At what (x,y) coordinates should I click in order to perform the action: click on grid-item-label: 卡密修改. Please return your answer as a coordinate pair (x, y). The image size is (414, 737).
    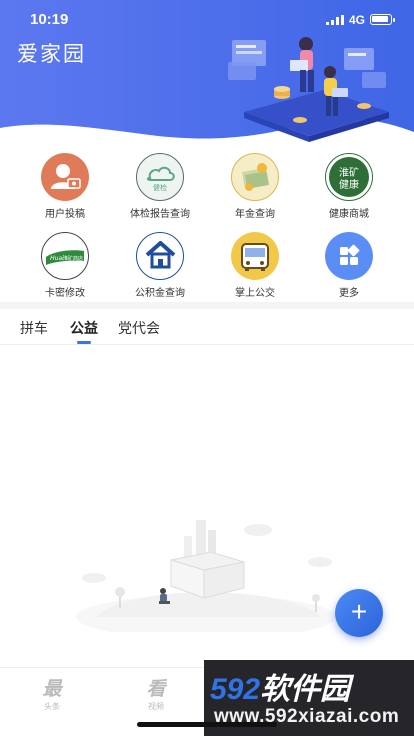
    Looking at the image, I should click on (65, 293).